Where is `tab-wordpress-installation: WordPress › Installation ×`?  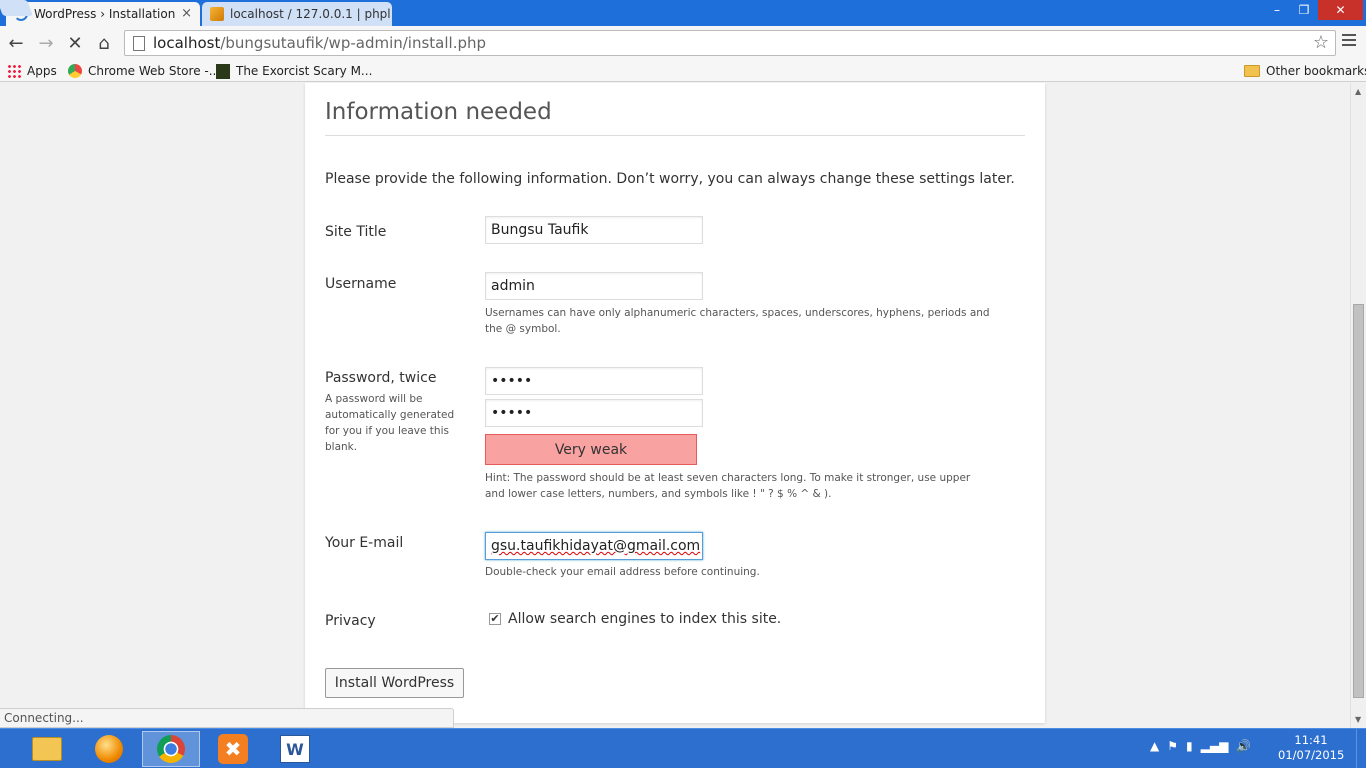
tab-wordpress-installation: WordPress › Installation × is located at coordinates (103, 14).